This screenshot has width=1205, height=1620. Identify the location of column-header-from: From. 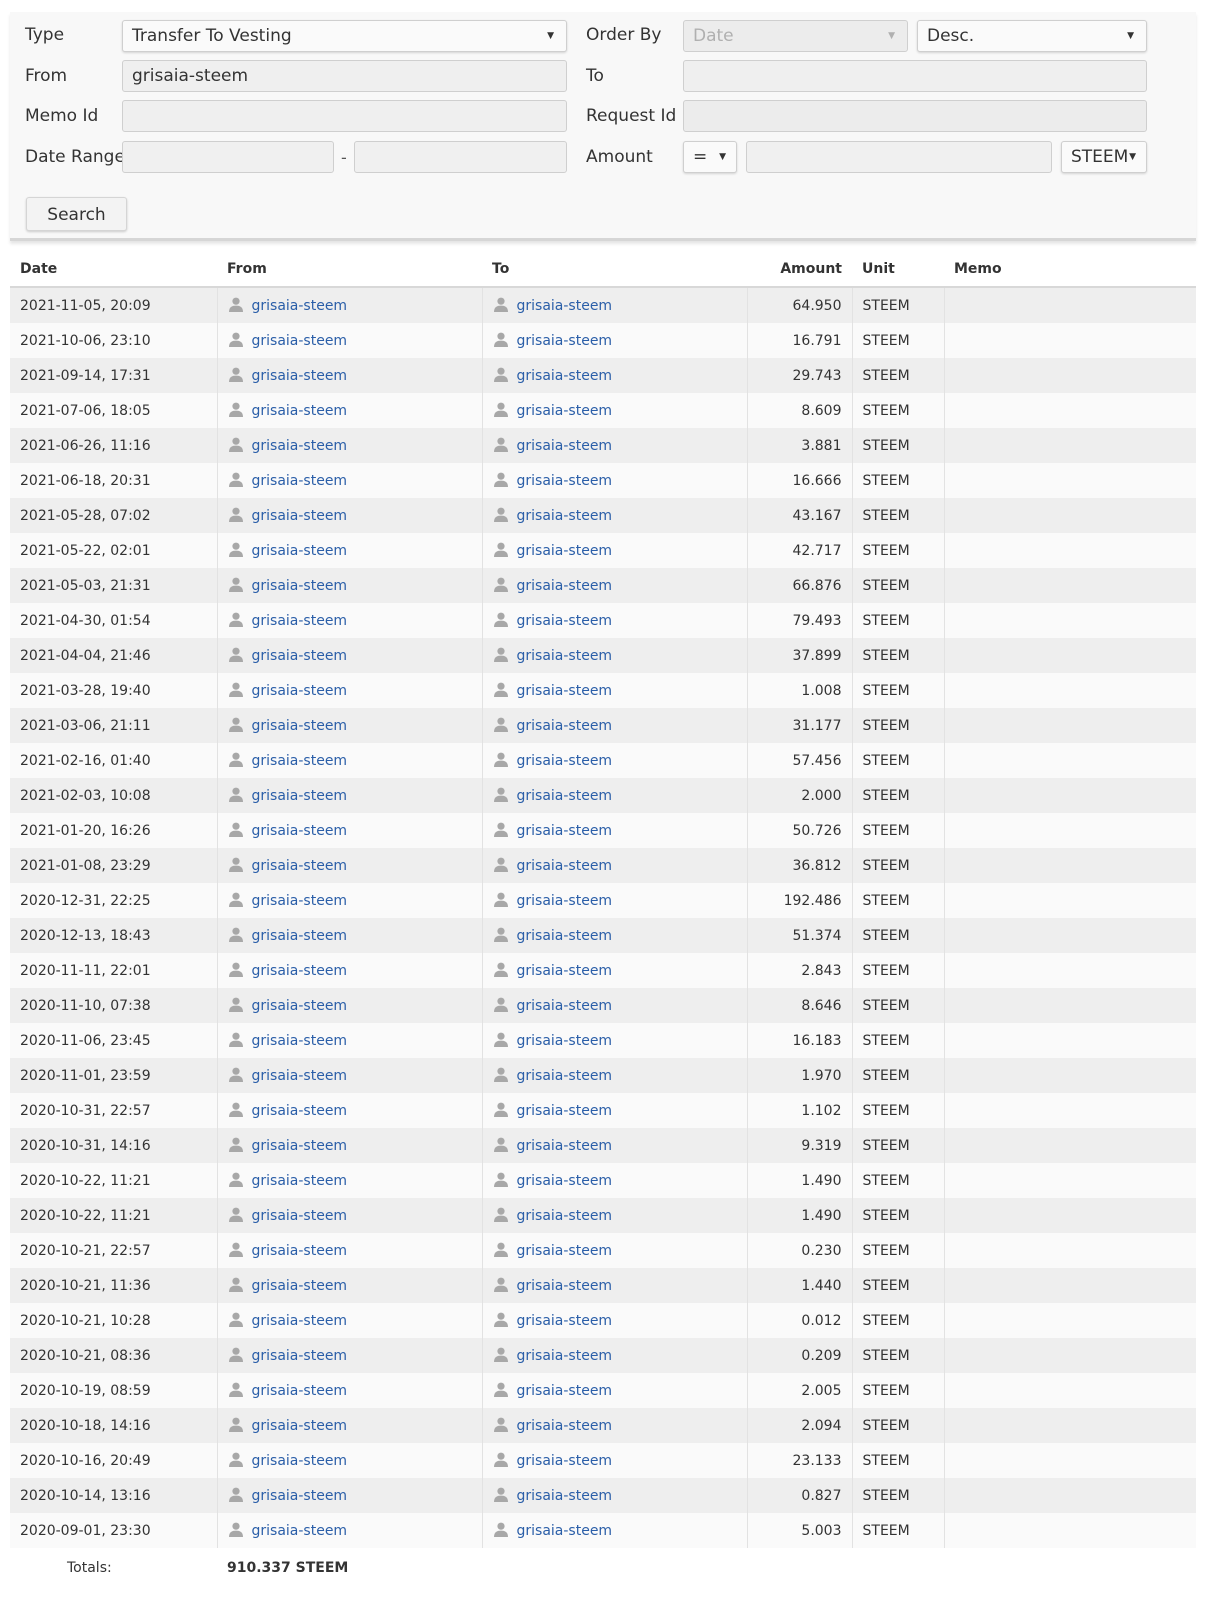
(349, 270).